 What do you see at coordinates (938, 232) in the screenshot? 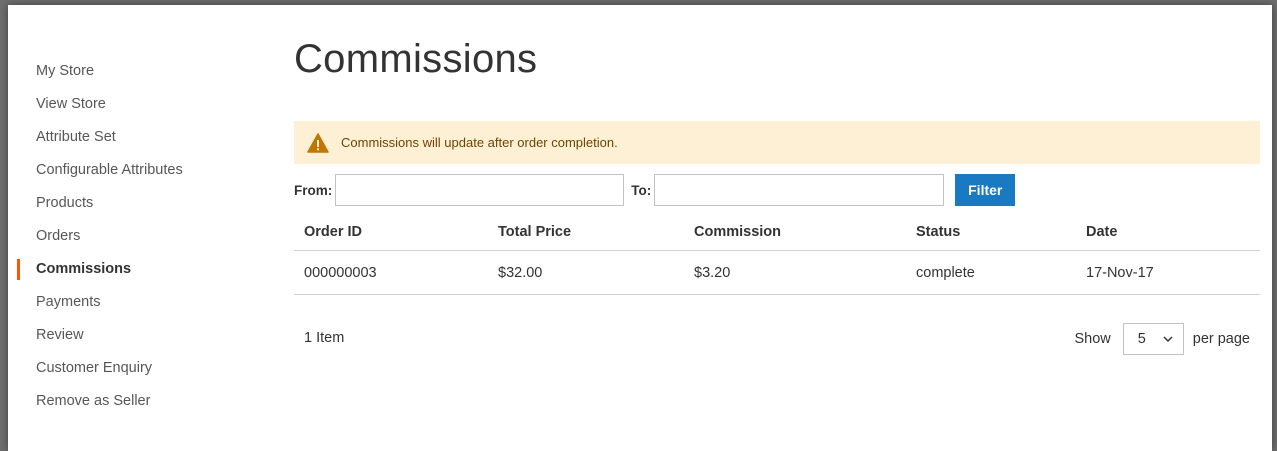
I see `column-header-status: Status` at bounding box center [938, 232].